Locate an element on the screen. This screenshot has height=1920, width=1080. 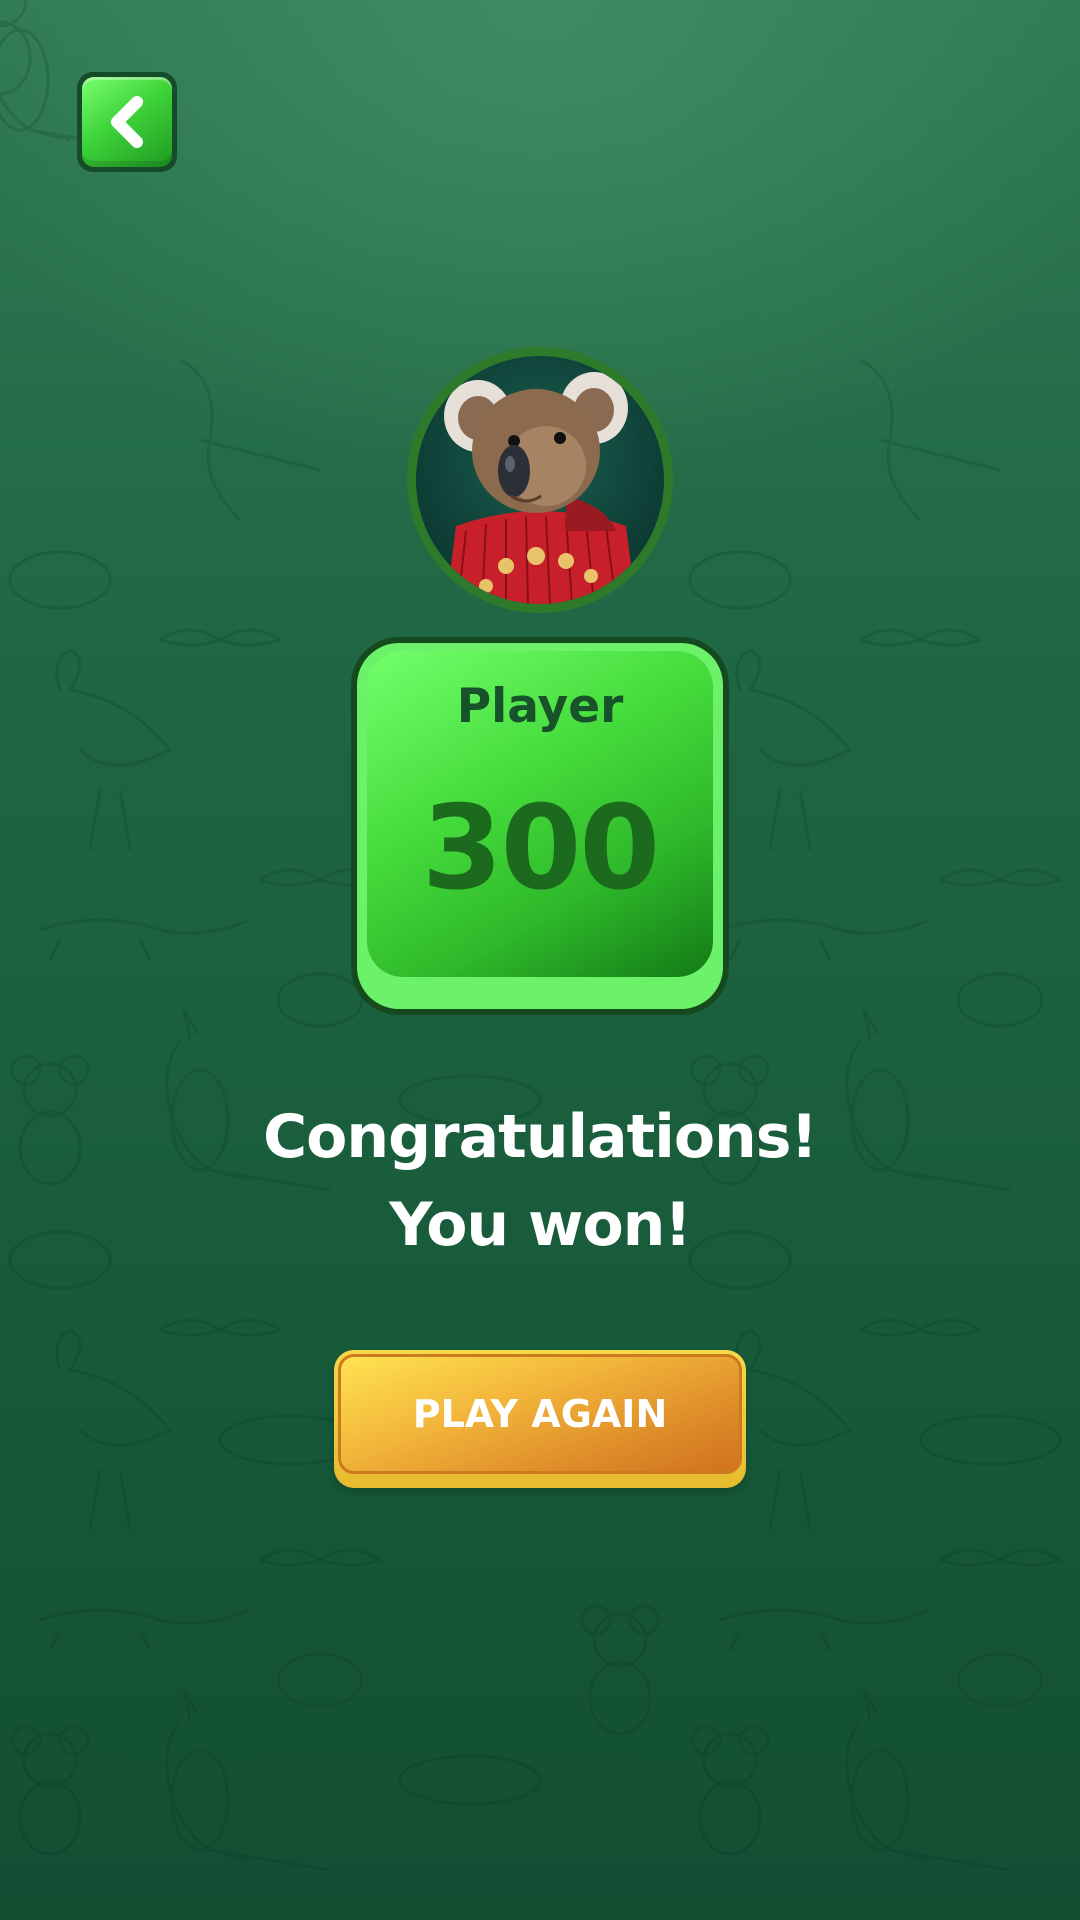
player-label: Player is located at coordinates (540, 706).